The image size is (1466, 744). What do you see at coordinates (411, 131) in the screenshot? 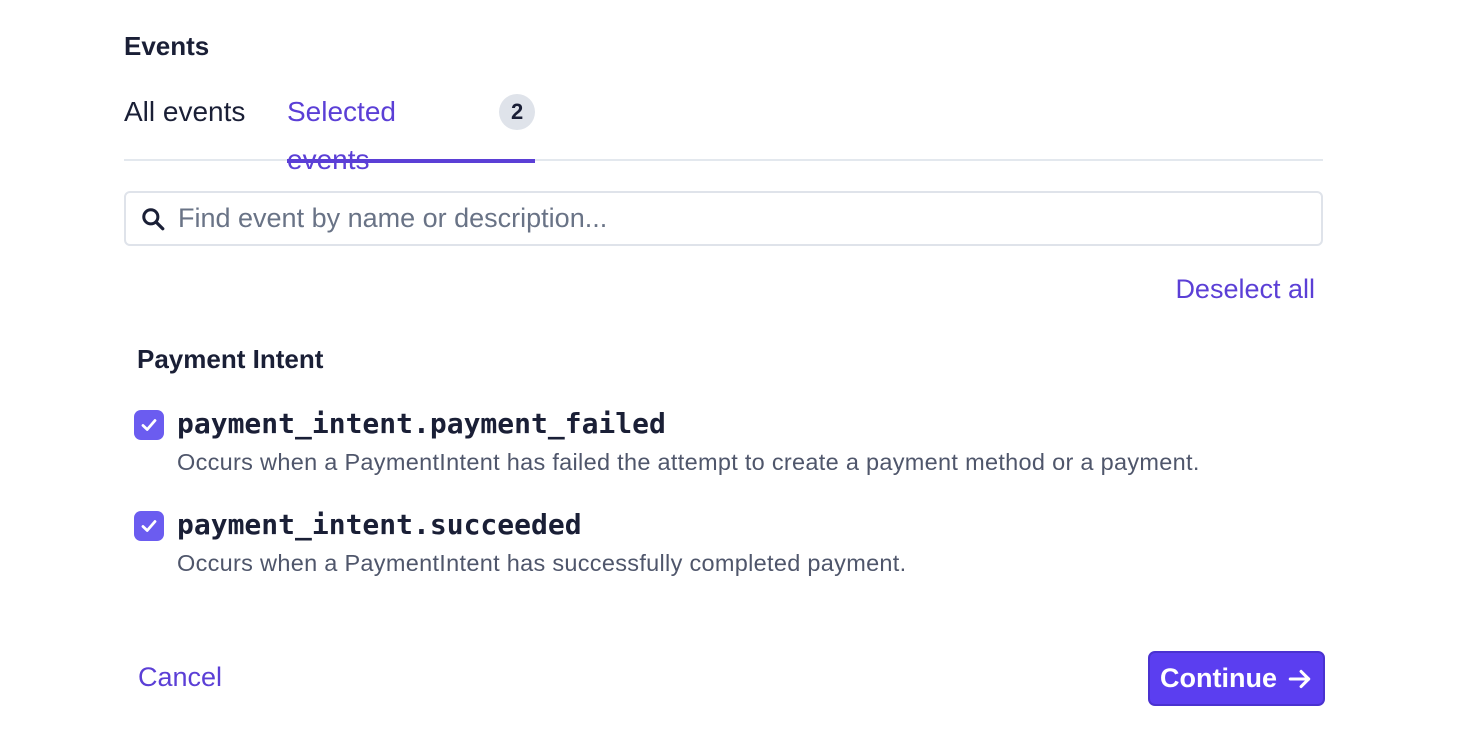
I see `tab-selected-events: Selected events 2` at bounding box center [411, 131].